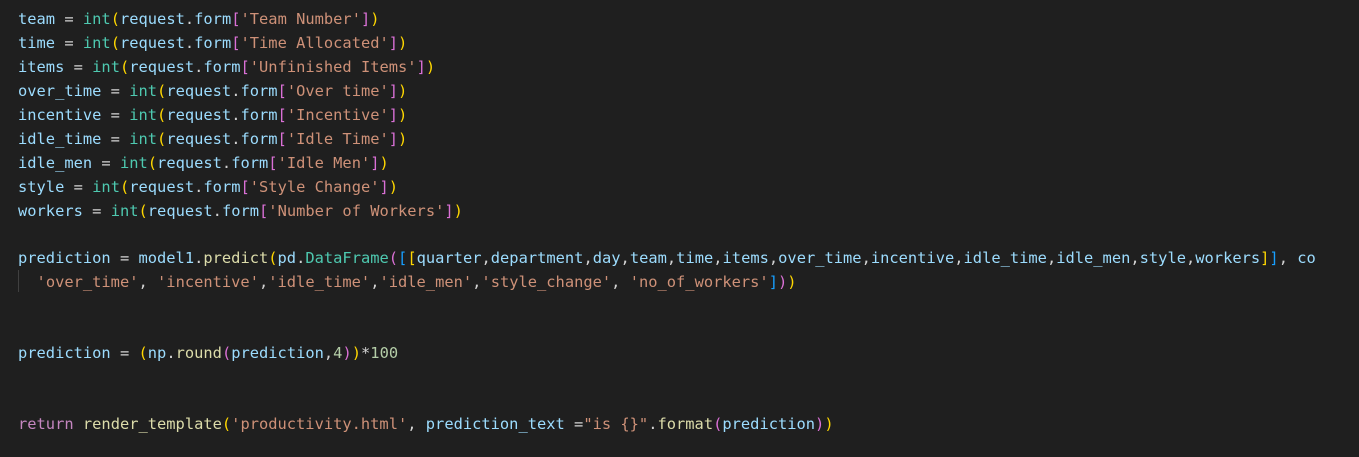 The width and height of the screenshot is (1359, 457). What do you see at coordinates (324, 163) in the screenshot?
I see `code-token: 'Idle Men'` at bounding box center [324, 163].